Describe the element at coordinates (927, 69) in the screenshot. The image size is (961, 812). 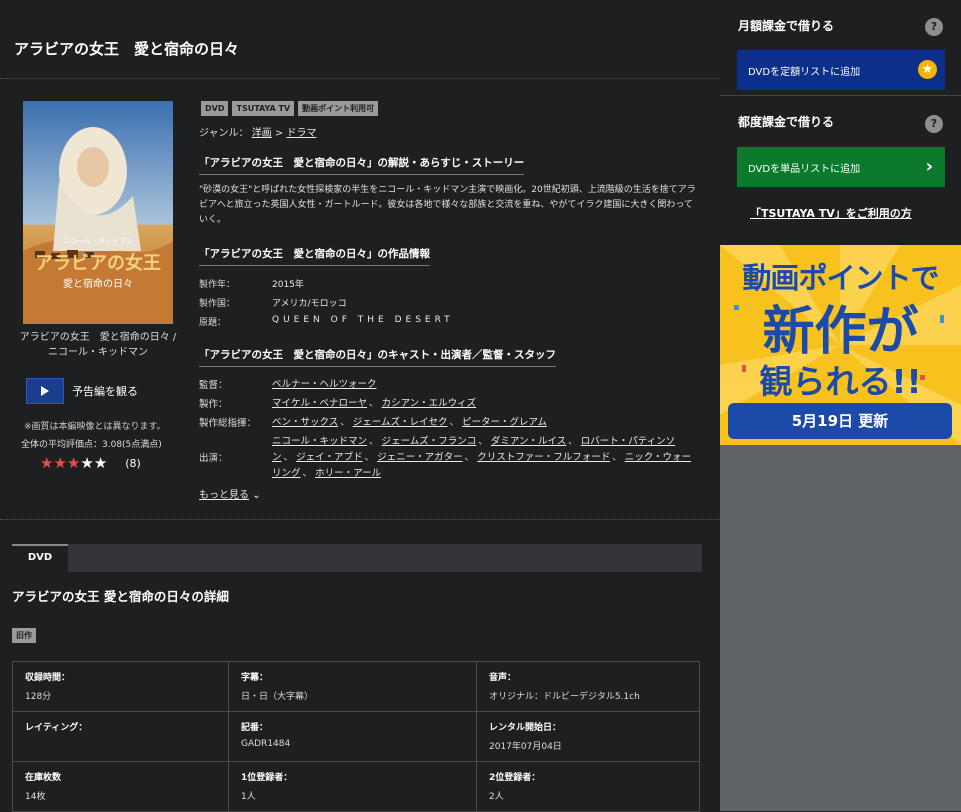
I see `star-icon: ★` at that location.